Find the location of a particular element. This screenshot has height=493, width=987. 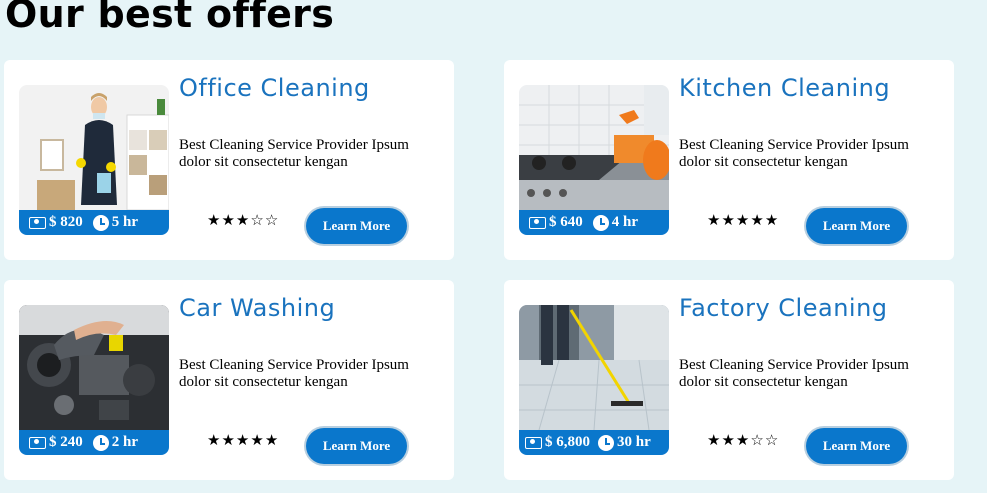

offer-title: Office Cleaning is located at coordinates (274, 88).